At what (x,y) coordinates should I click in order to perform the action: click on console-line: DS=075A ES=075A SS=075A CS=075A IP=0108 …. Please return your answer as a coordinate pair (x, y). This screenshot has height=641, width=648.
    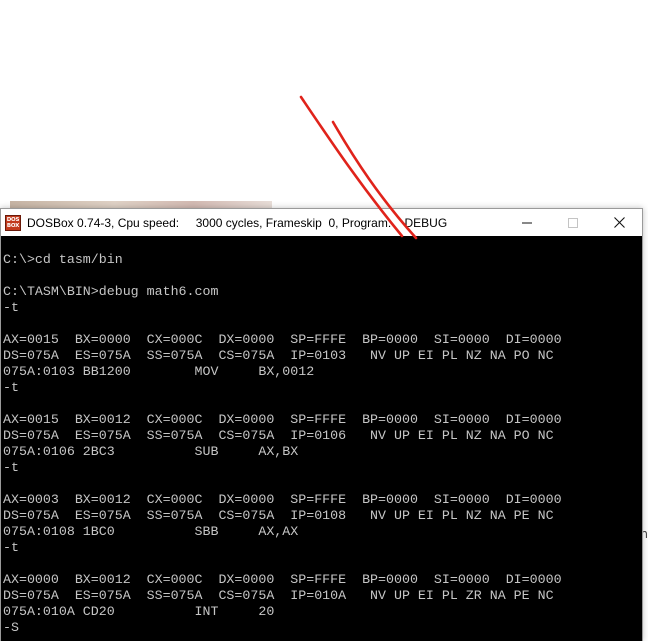
    Looking at the image, I should click on (278, 515).